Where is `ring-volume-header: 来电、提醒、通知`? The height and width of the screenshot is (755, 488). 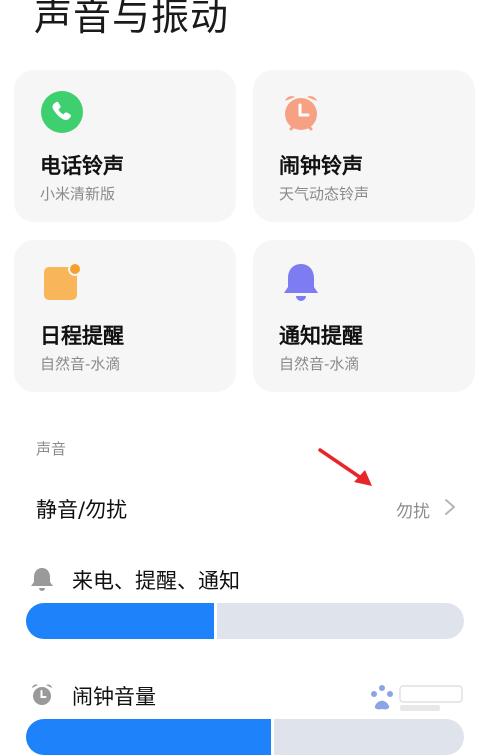
ring-volume-header: 来电、提醒、通知 is located at coordinates (244, 580).